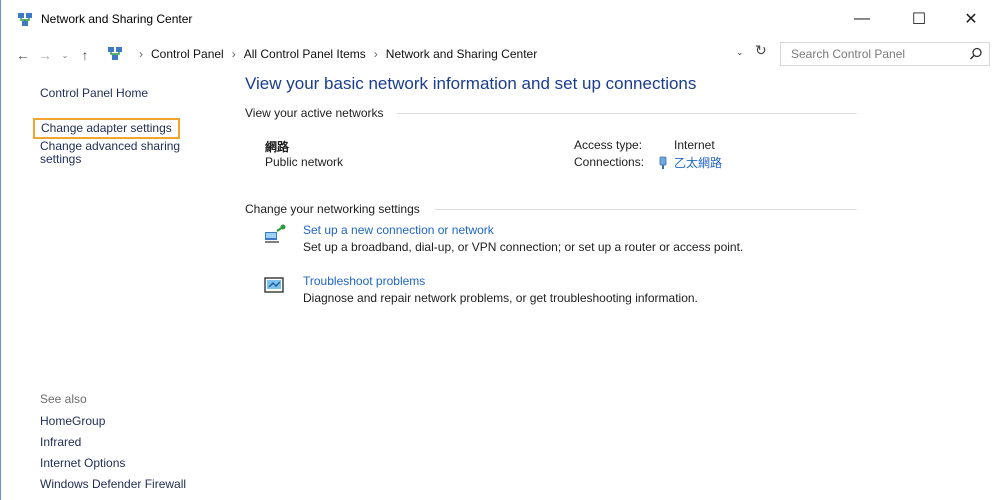 The image size is (993, 500). I want to click on connection-name: 乙太網路, so click(698, 163).